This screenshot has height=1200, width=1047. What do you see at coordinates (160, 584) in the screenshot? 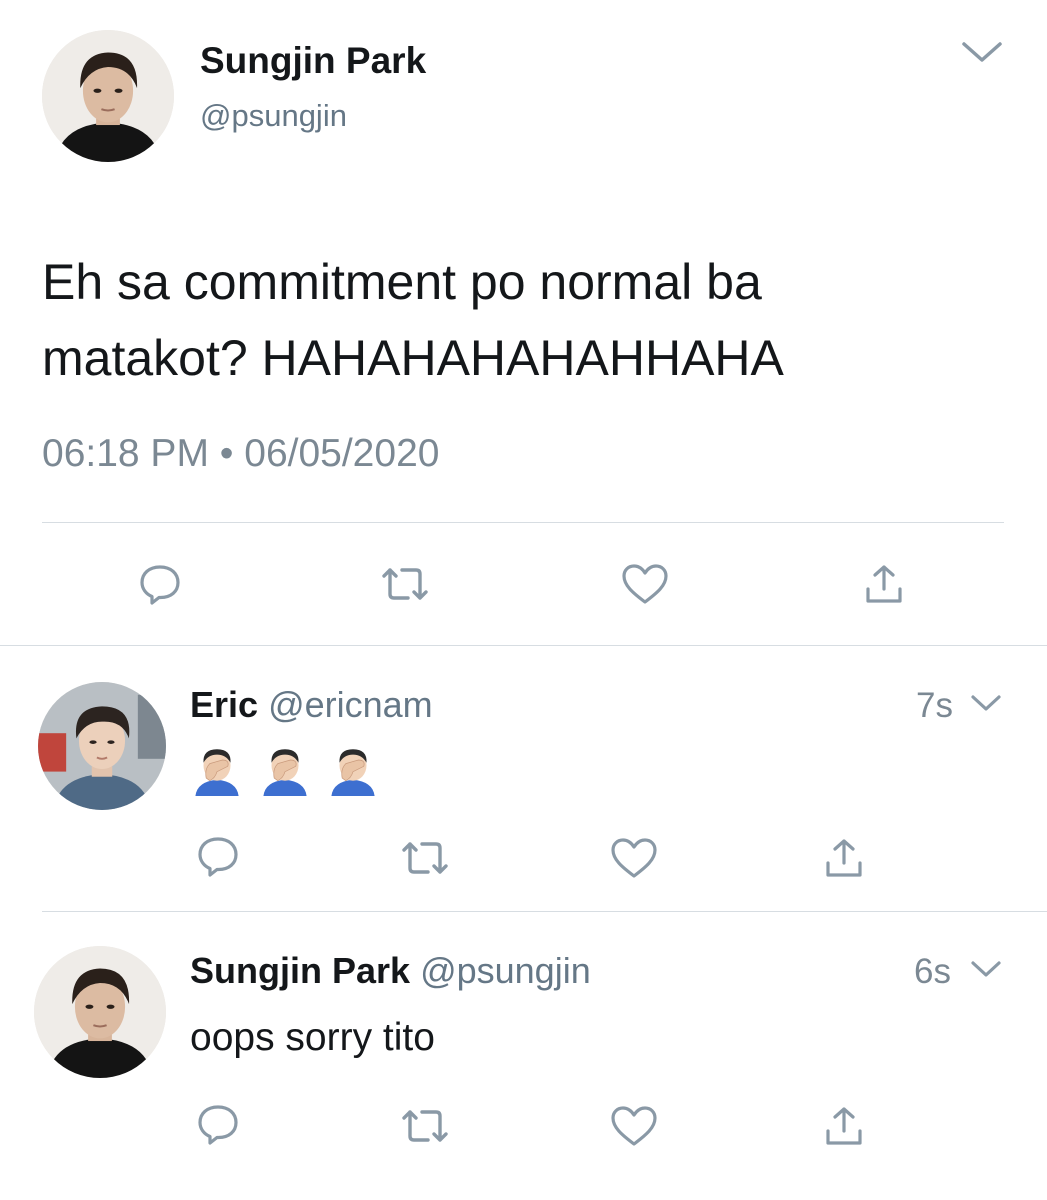
I see `main-reply-icon` at bounding box center [160, 584].